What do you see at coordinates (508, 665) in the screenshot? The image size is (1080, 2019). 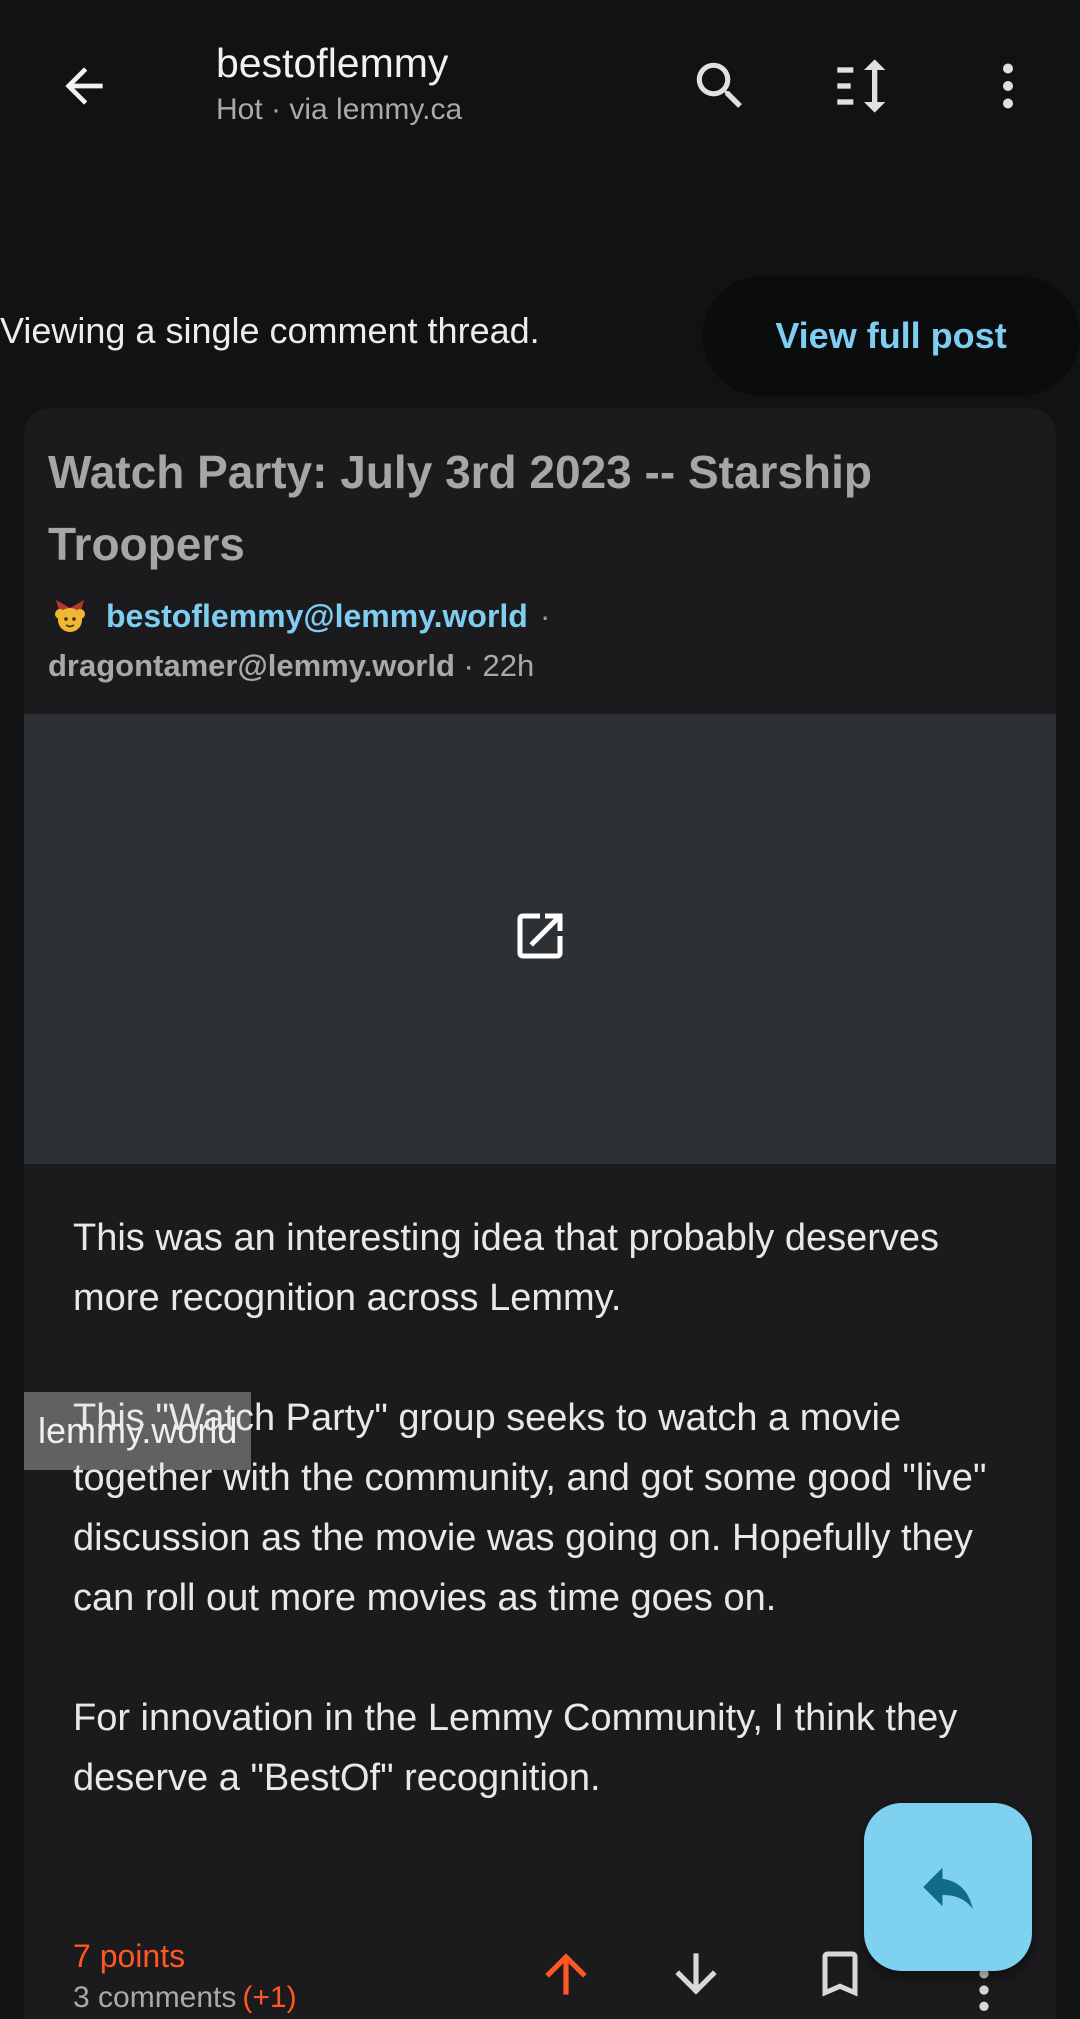 I see `post-age: 22h` at bounding box center [508, 665].